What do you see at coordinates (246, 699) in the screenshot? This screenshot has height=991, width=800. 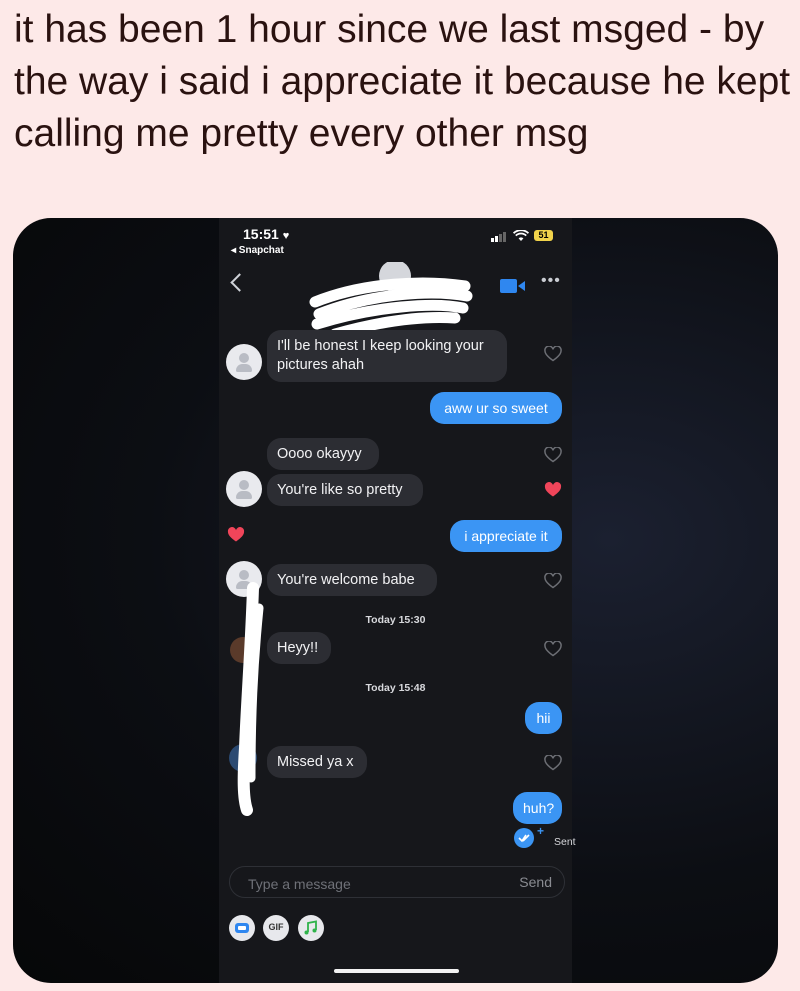 I see `redaction-scribble` at bounding box center [246, 699].